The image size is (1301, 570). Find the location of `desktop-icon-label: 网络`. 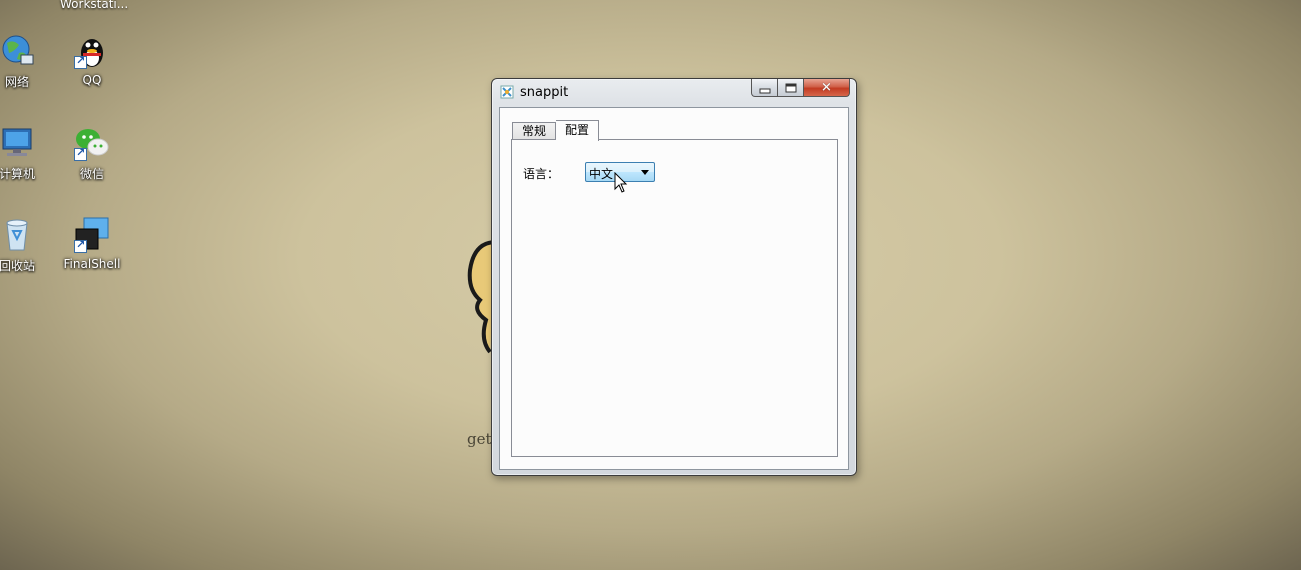

desktop-icon-label: 网络 is located at coordinates (16, 82).